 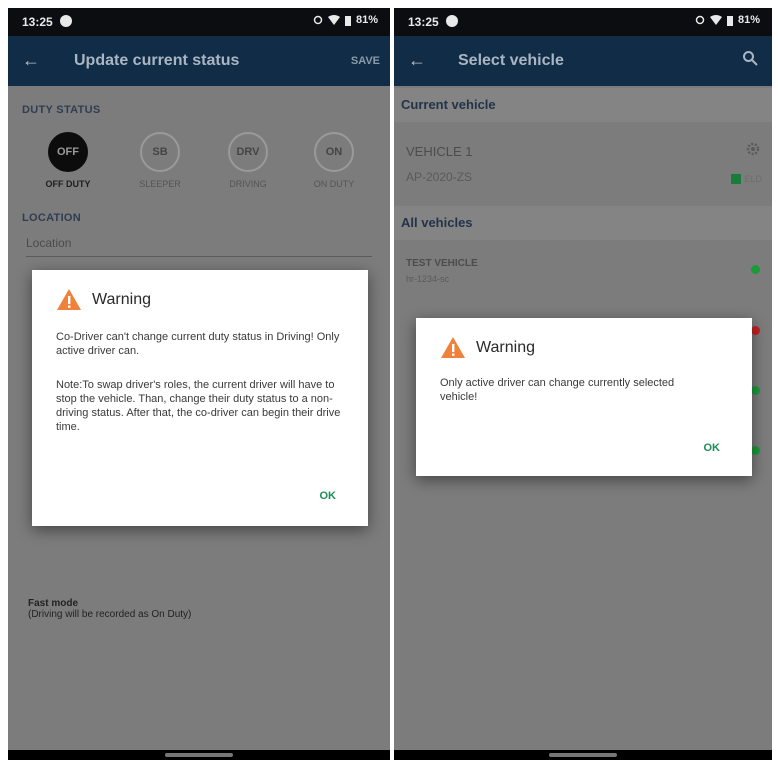 What do you see at coordinates (753, 179) in the screenshot?
I see `eld-label: ELD` at bounding box center [753, 179].